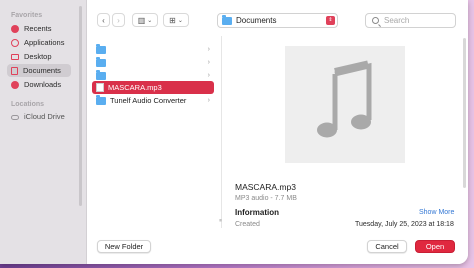 Image resolution: width=474 pixels, height=268 pixels. I want to click on new-folder-button: New Folder, so click(124, 246).